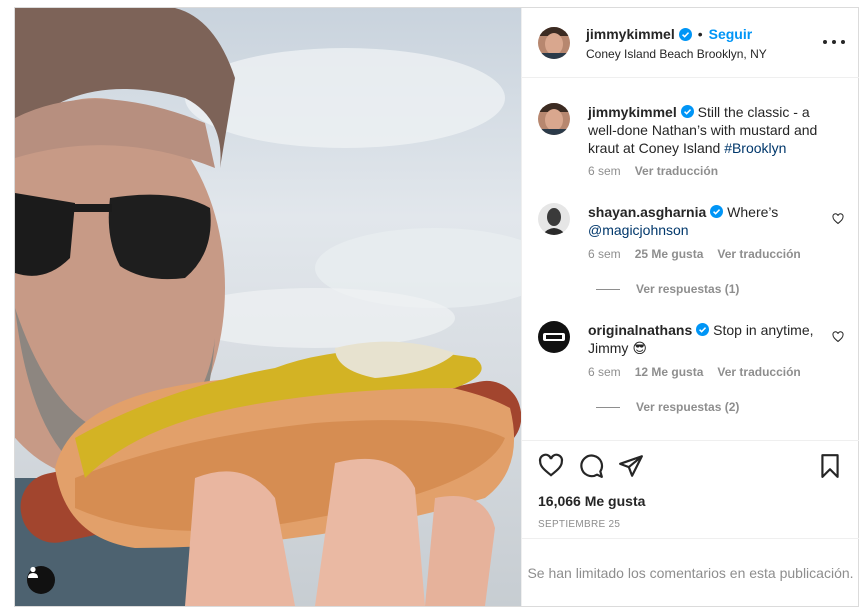  I want to click on more-options-icon, so click(834, 42).